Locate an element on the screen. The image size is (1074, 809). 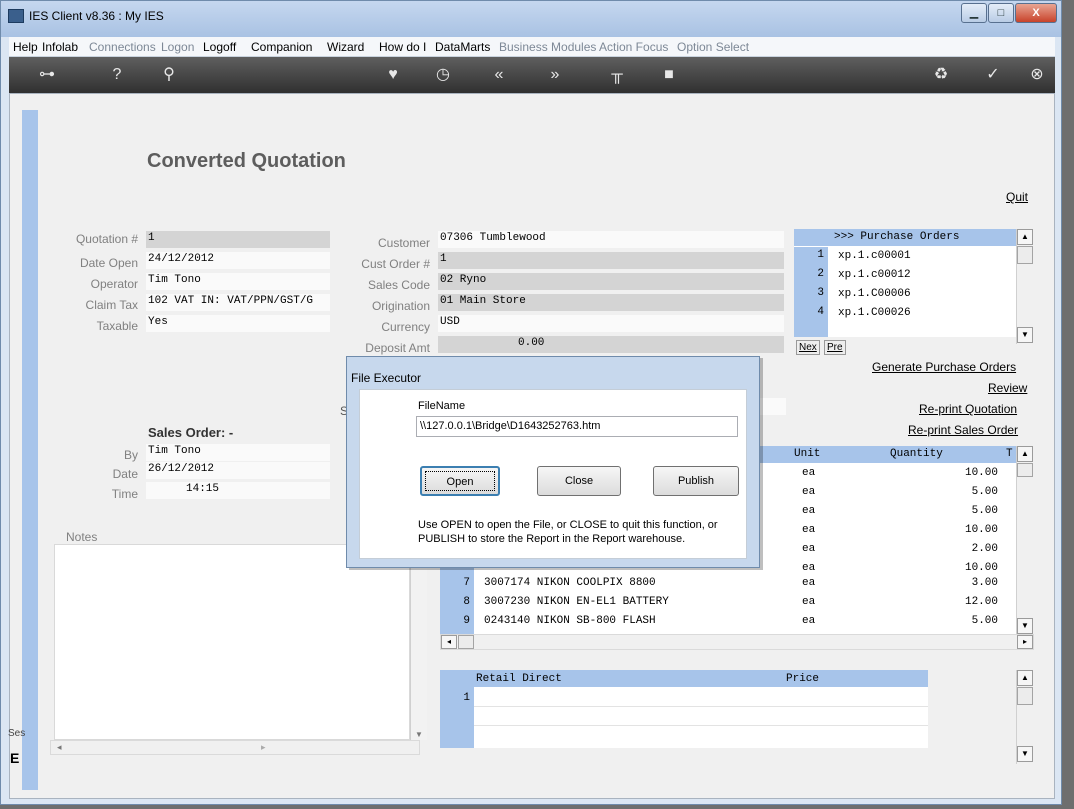
check-icon: ✓ is located at coordinates (993, 75).